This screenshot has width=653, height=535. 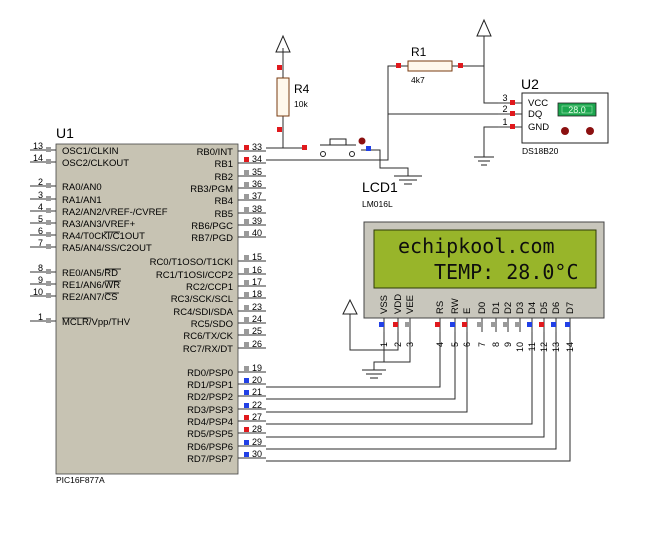 I want to click on u2-button-down, so click(x=565, y=131).